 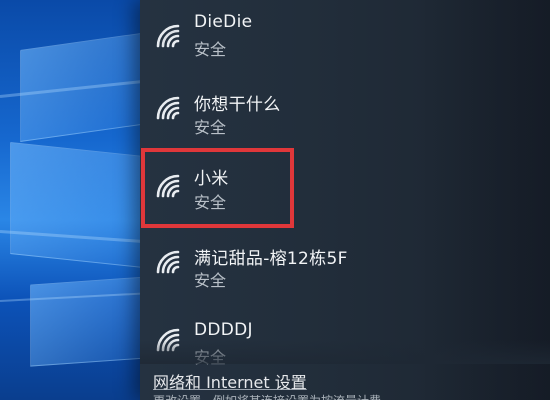 I want to click on network-name: 你想干什么, so click(x=237, y=105).